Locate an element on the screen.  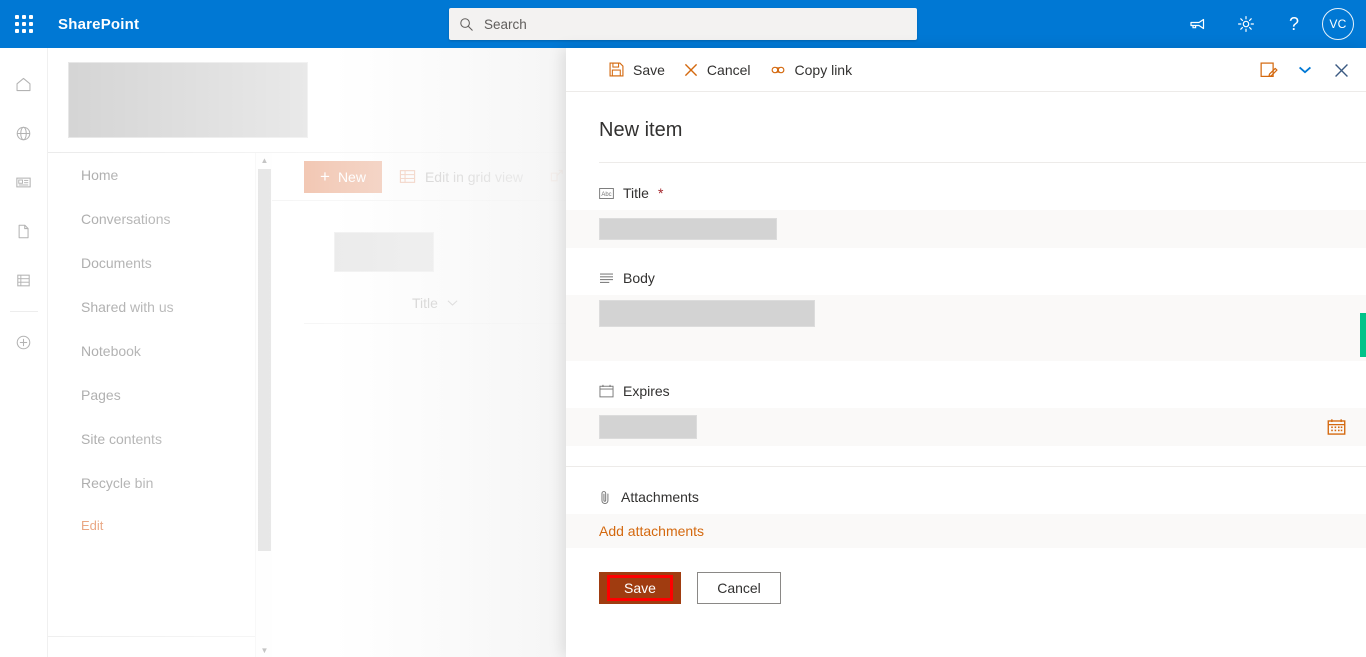
scrollbar-thumb is located at coordinates (264, 360).